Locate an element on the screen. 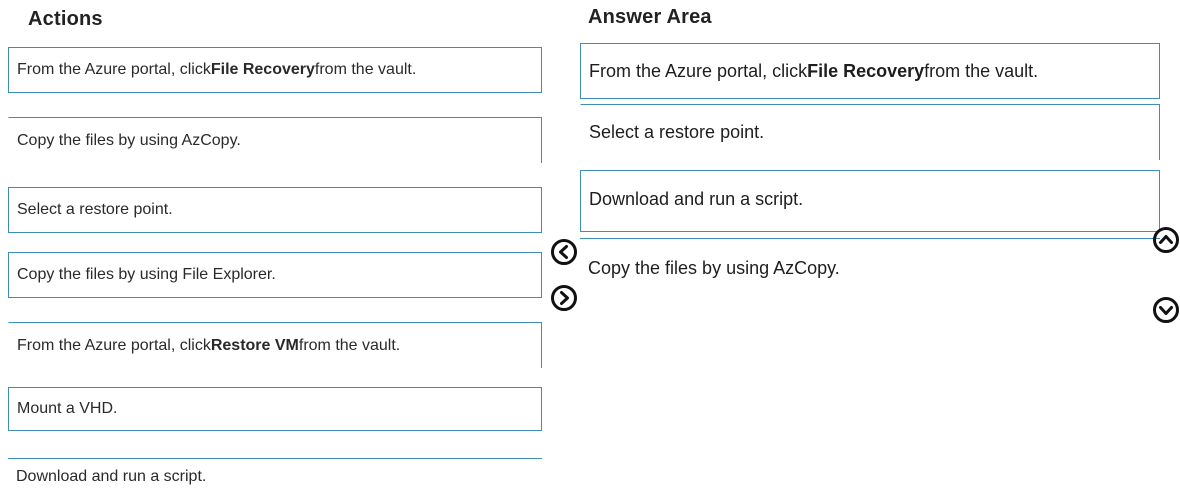  answer-text-pre: From the Azure portal, click is located at coordinates (698, 70).